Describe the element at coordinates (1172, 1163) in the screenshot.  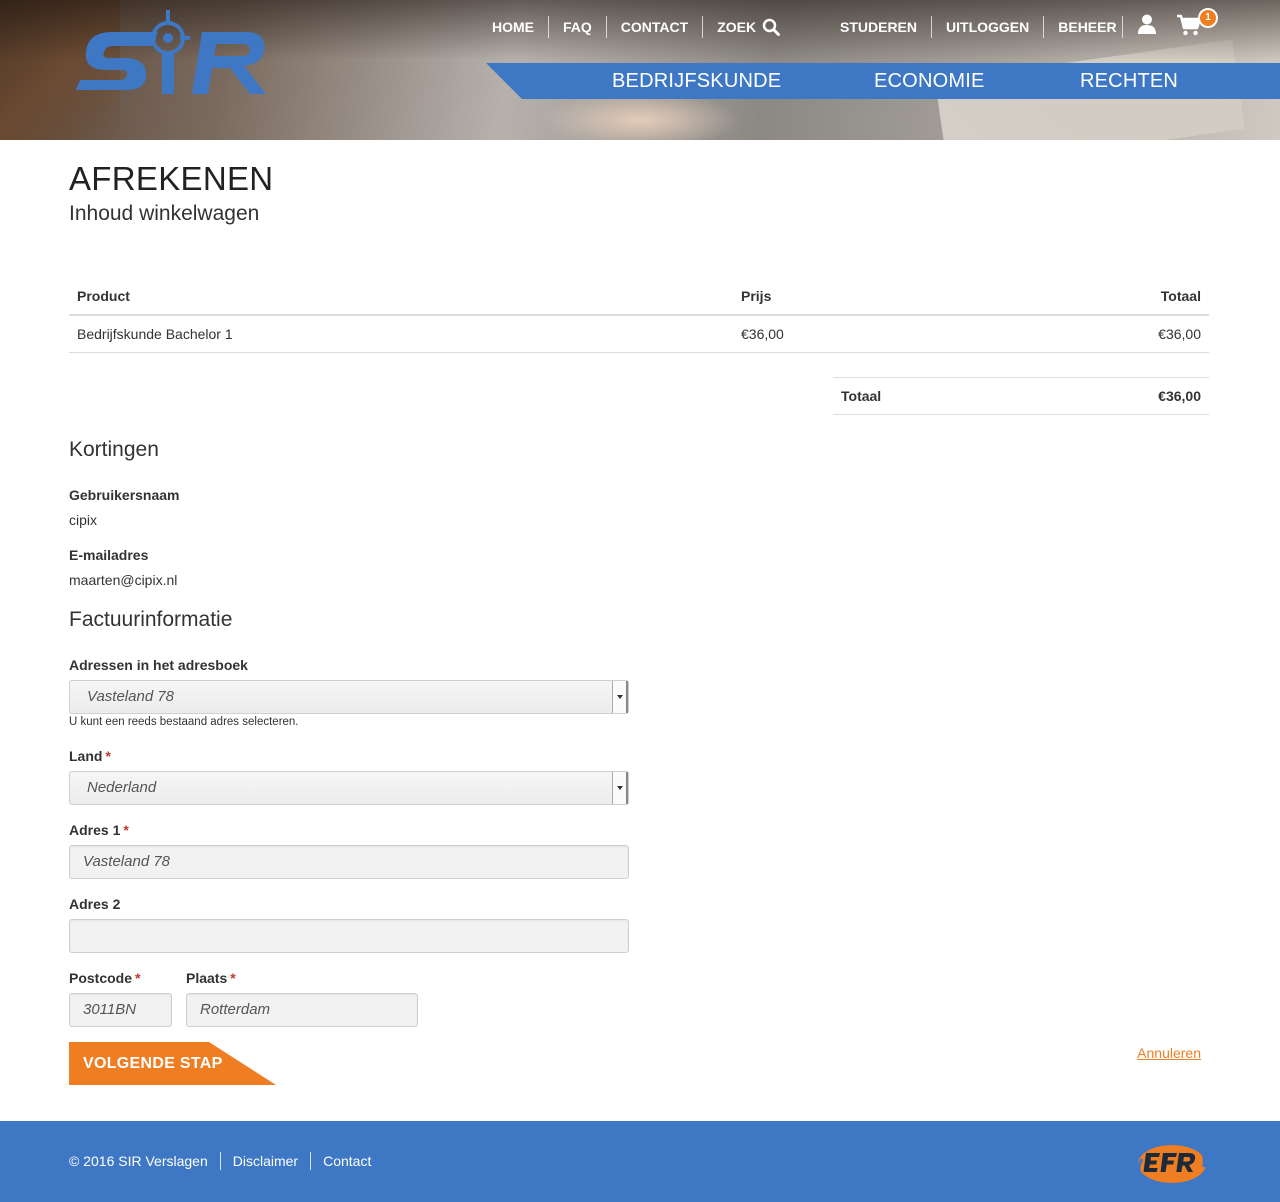
I see `efr-logo` at that location.